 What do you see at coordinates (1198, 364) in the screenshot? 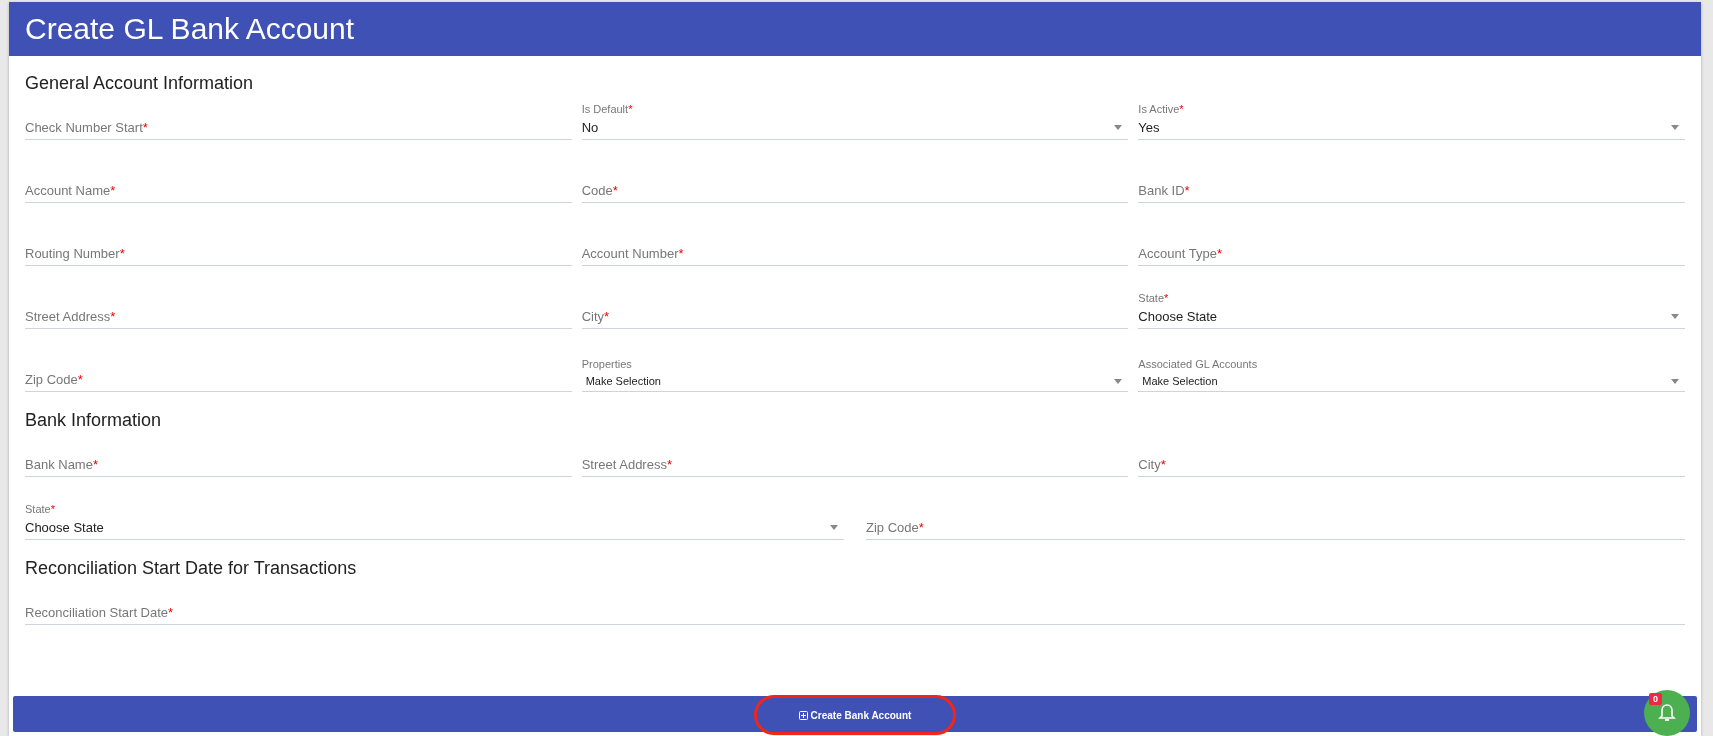
I see `field-label: Associated GL Accounts` at bounding box center [1198, 364].